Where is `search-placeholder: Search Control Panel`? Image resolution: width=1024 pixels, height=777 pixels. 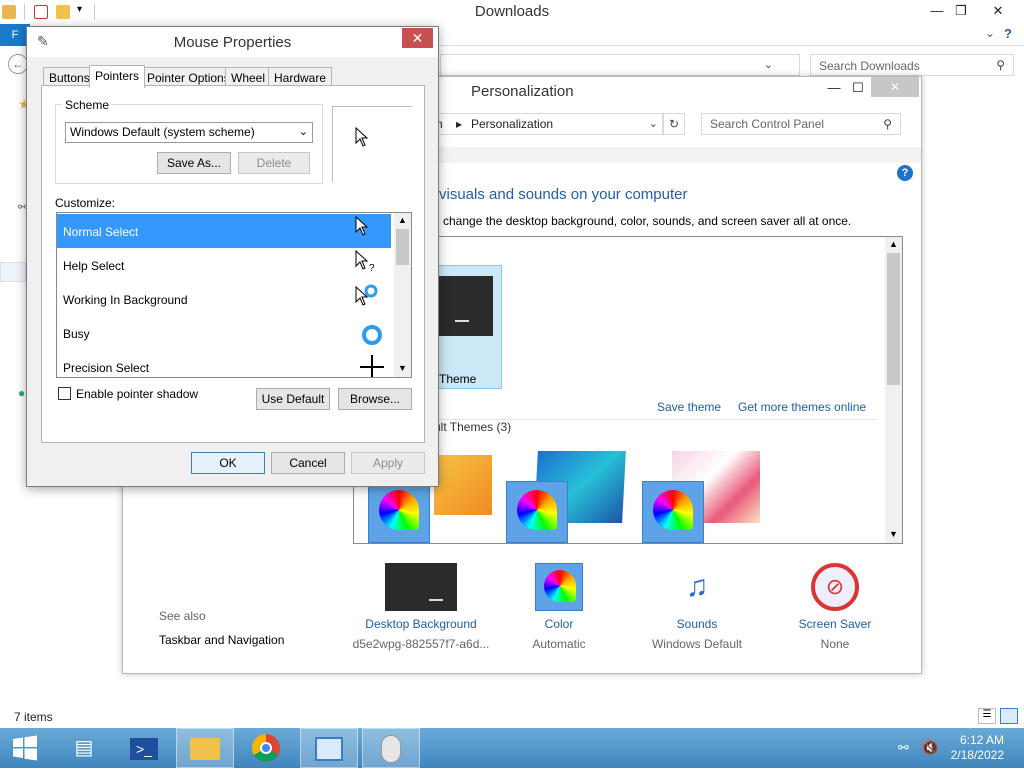
search-placeholder: Search Control Panel is located at coordinates (767, 124).